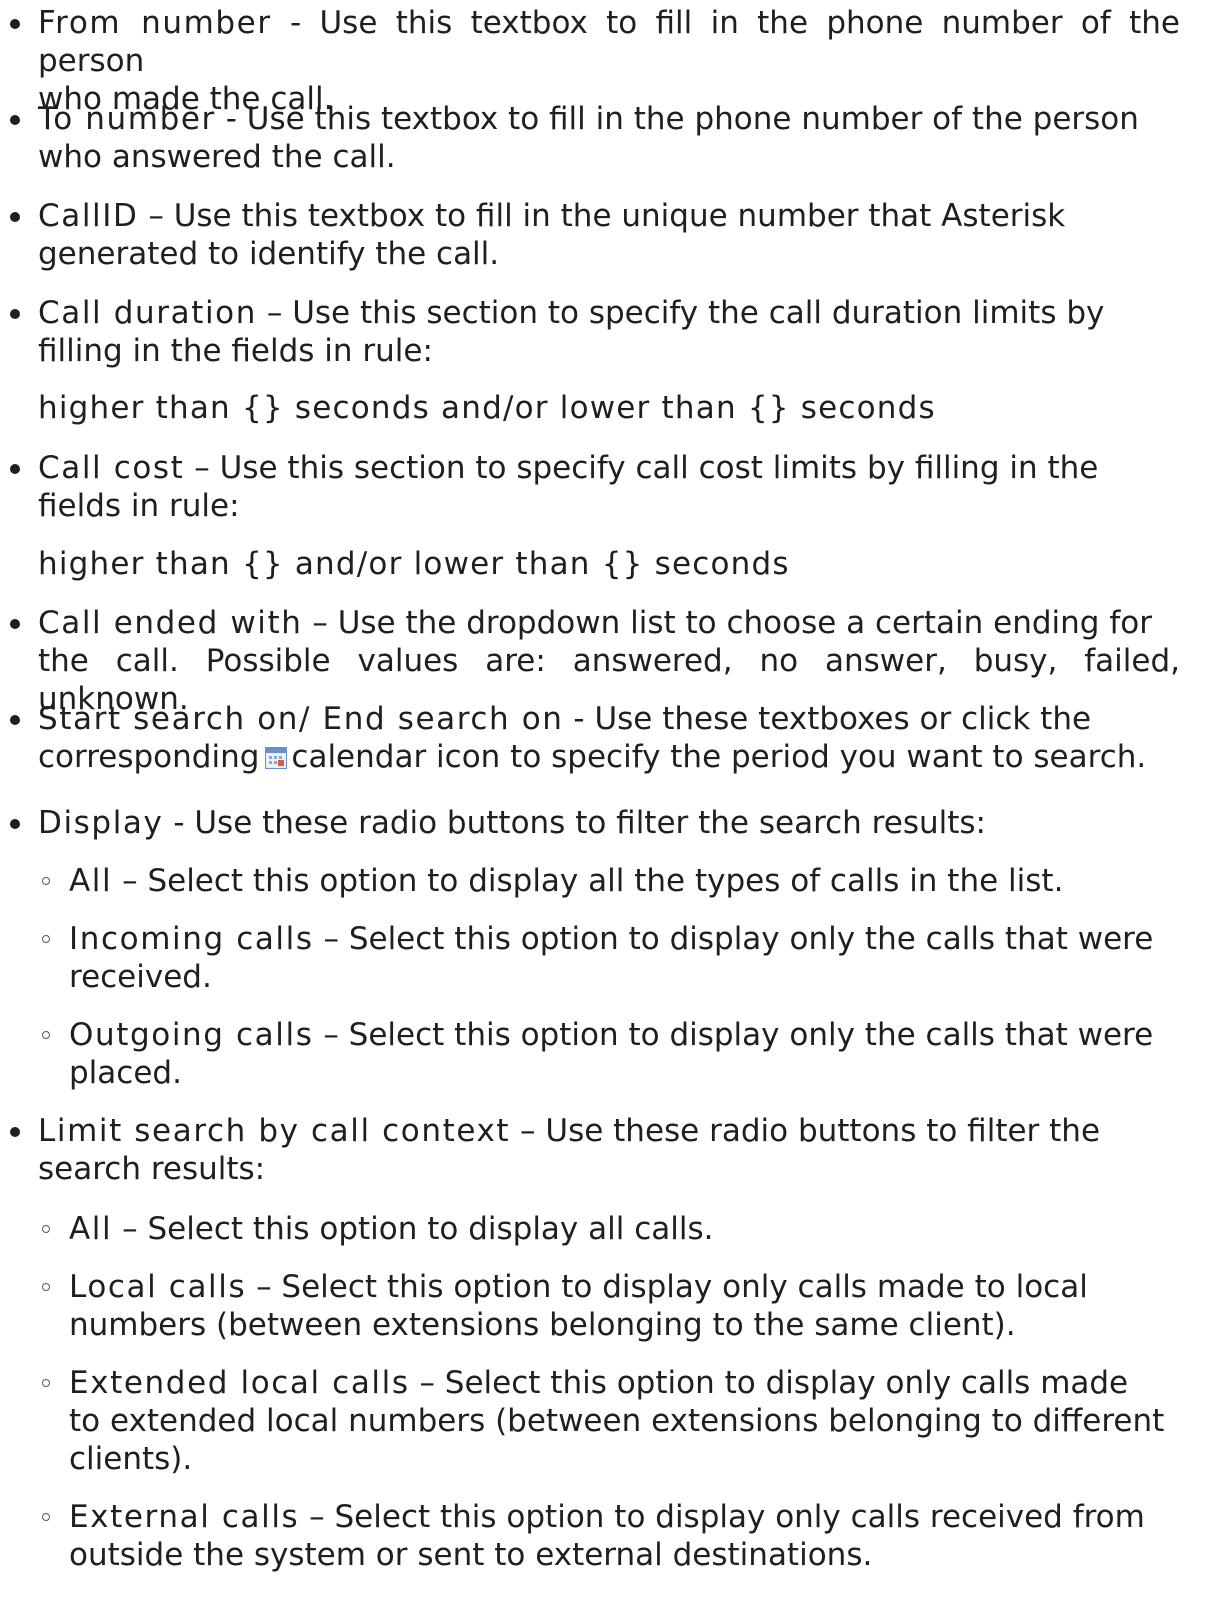 The image size is (1219, 1598). Describe the element at coordinates (217, 157) in the screenshot. I see `item-description-cont: who answered the call.` at that location.